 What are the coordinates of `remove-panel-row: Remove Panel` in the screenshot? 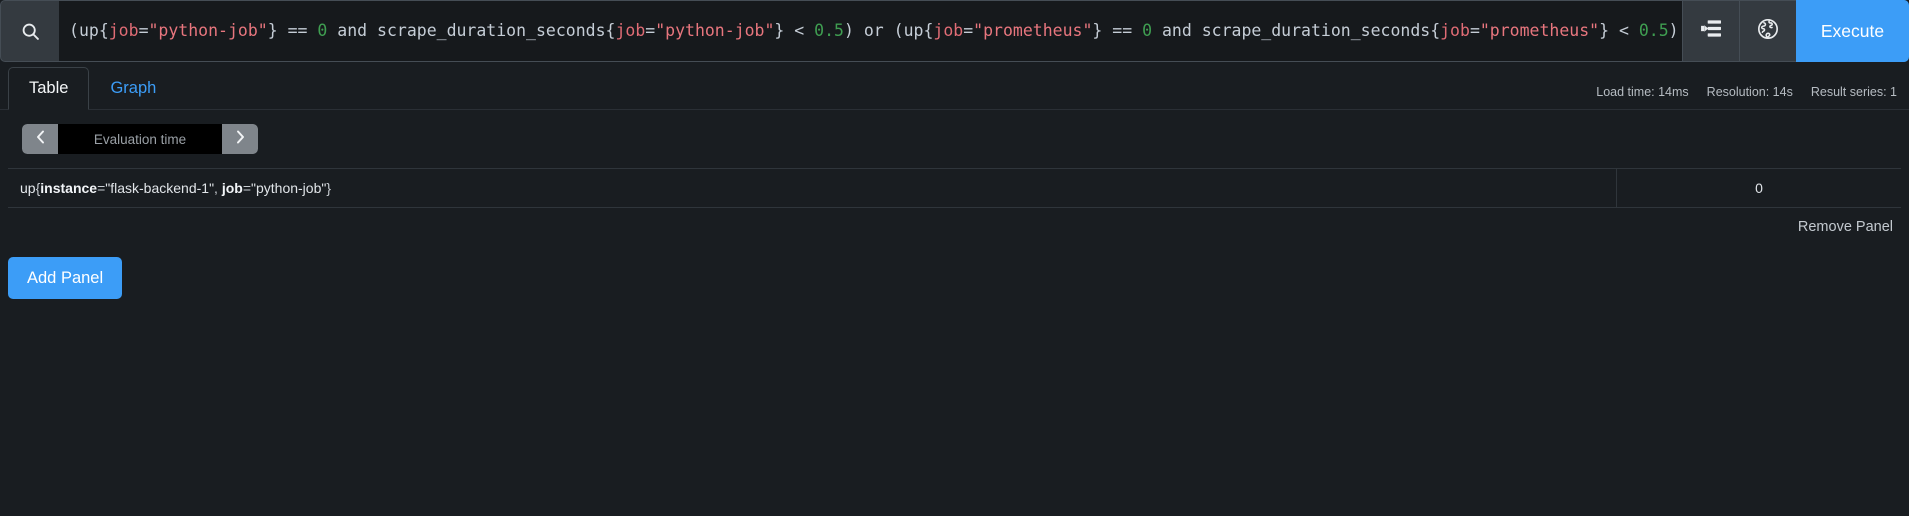 It's located at (954, 221).